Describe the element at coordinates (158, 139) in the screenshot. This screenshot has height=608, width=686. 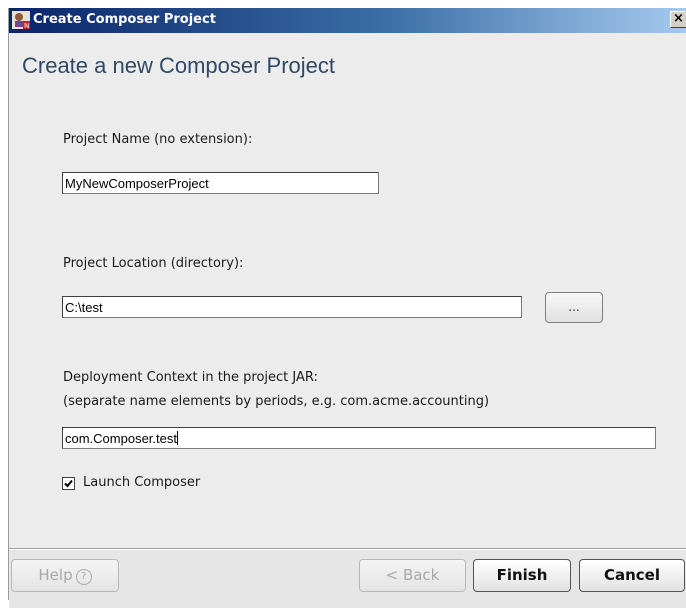
I see `project-name-label: Project Name (no extension):` at that location.